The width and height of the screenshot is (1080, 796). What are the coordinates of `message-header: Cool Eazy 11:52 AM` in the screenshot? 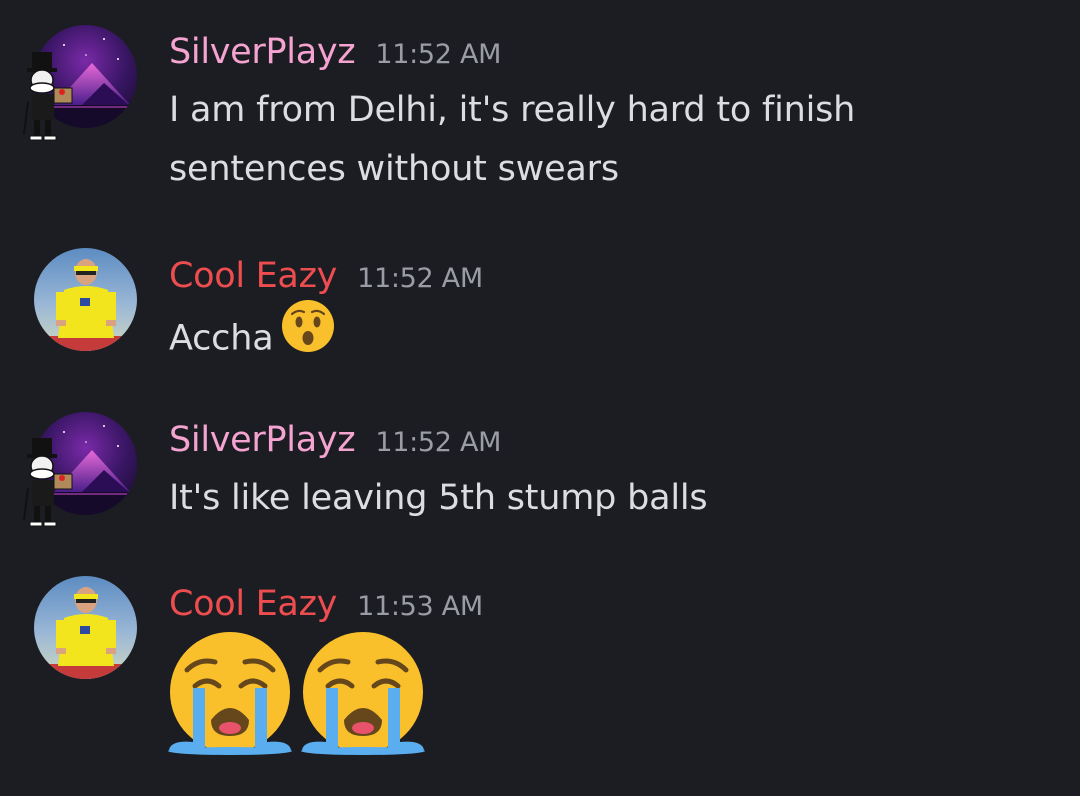 It's located at (326, 279).